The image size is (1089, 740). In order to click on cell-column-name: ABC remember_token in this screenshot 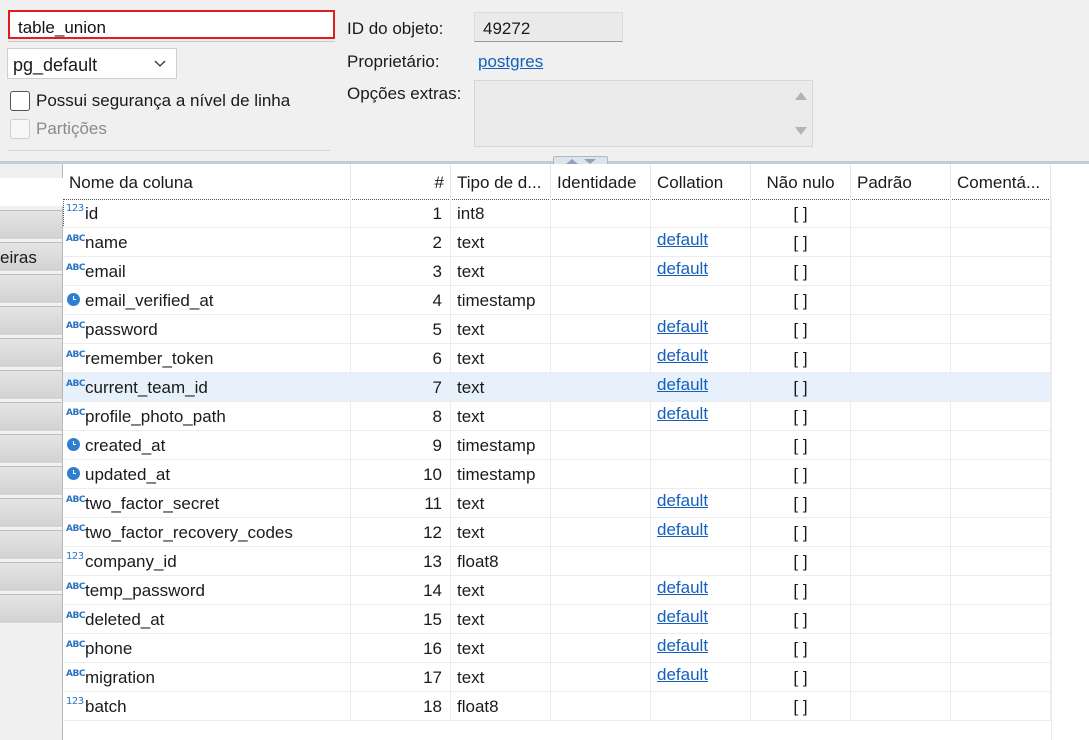, I will do `click(207, 358)`.